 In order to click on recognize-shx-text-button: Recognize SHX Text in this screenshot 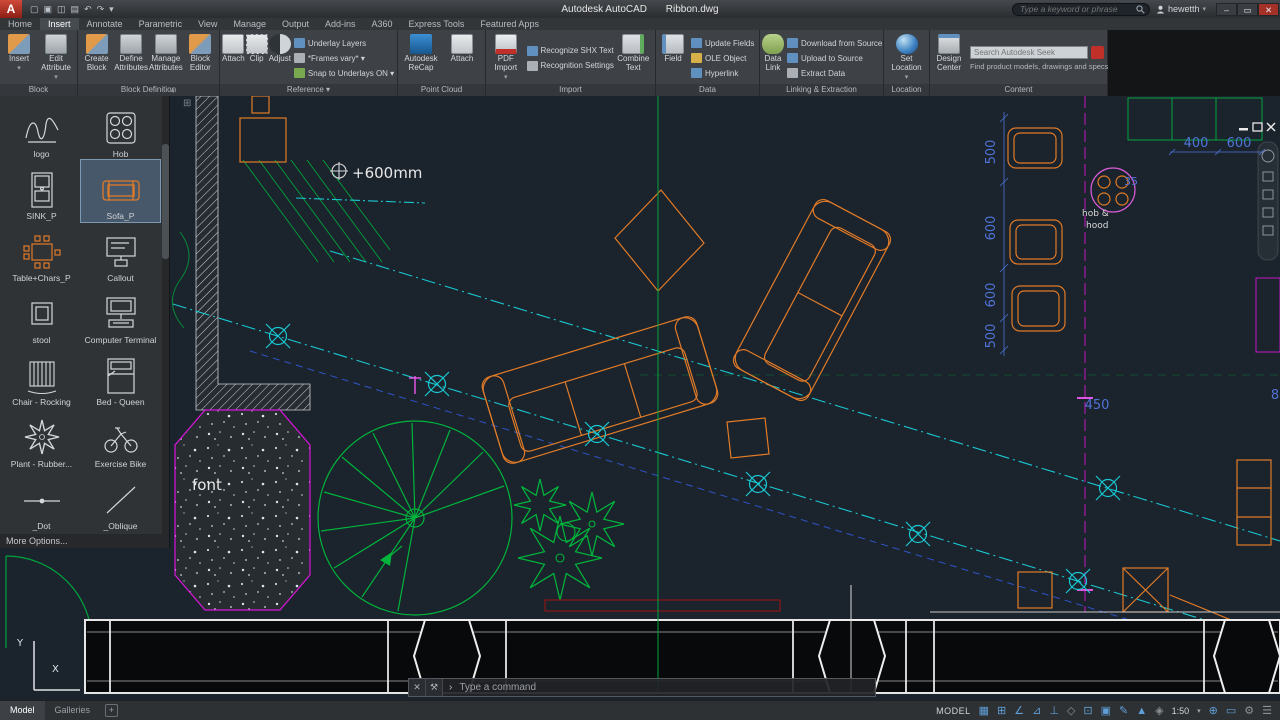, I will do `click(569, 50)`.